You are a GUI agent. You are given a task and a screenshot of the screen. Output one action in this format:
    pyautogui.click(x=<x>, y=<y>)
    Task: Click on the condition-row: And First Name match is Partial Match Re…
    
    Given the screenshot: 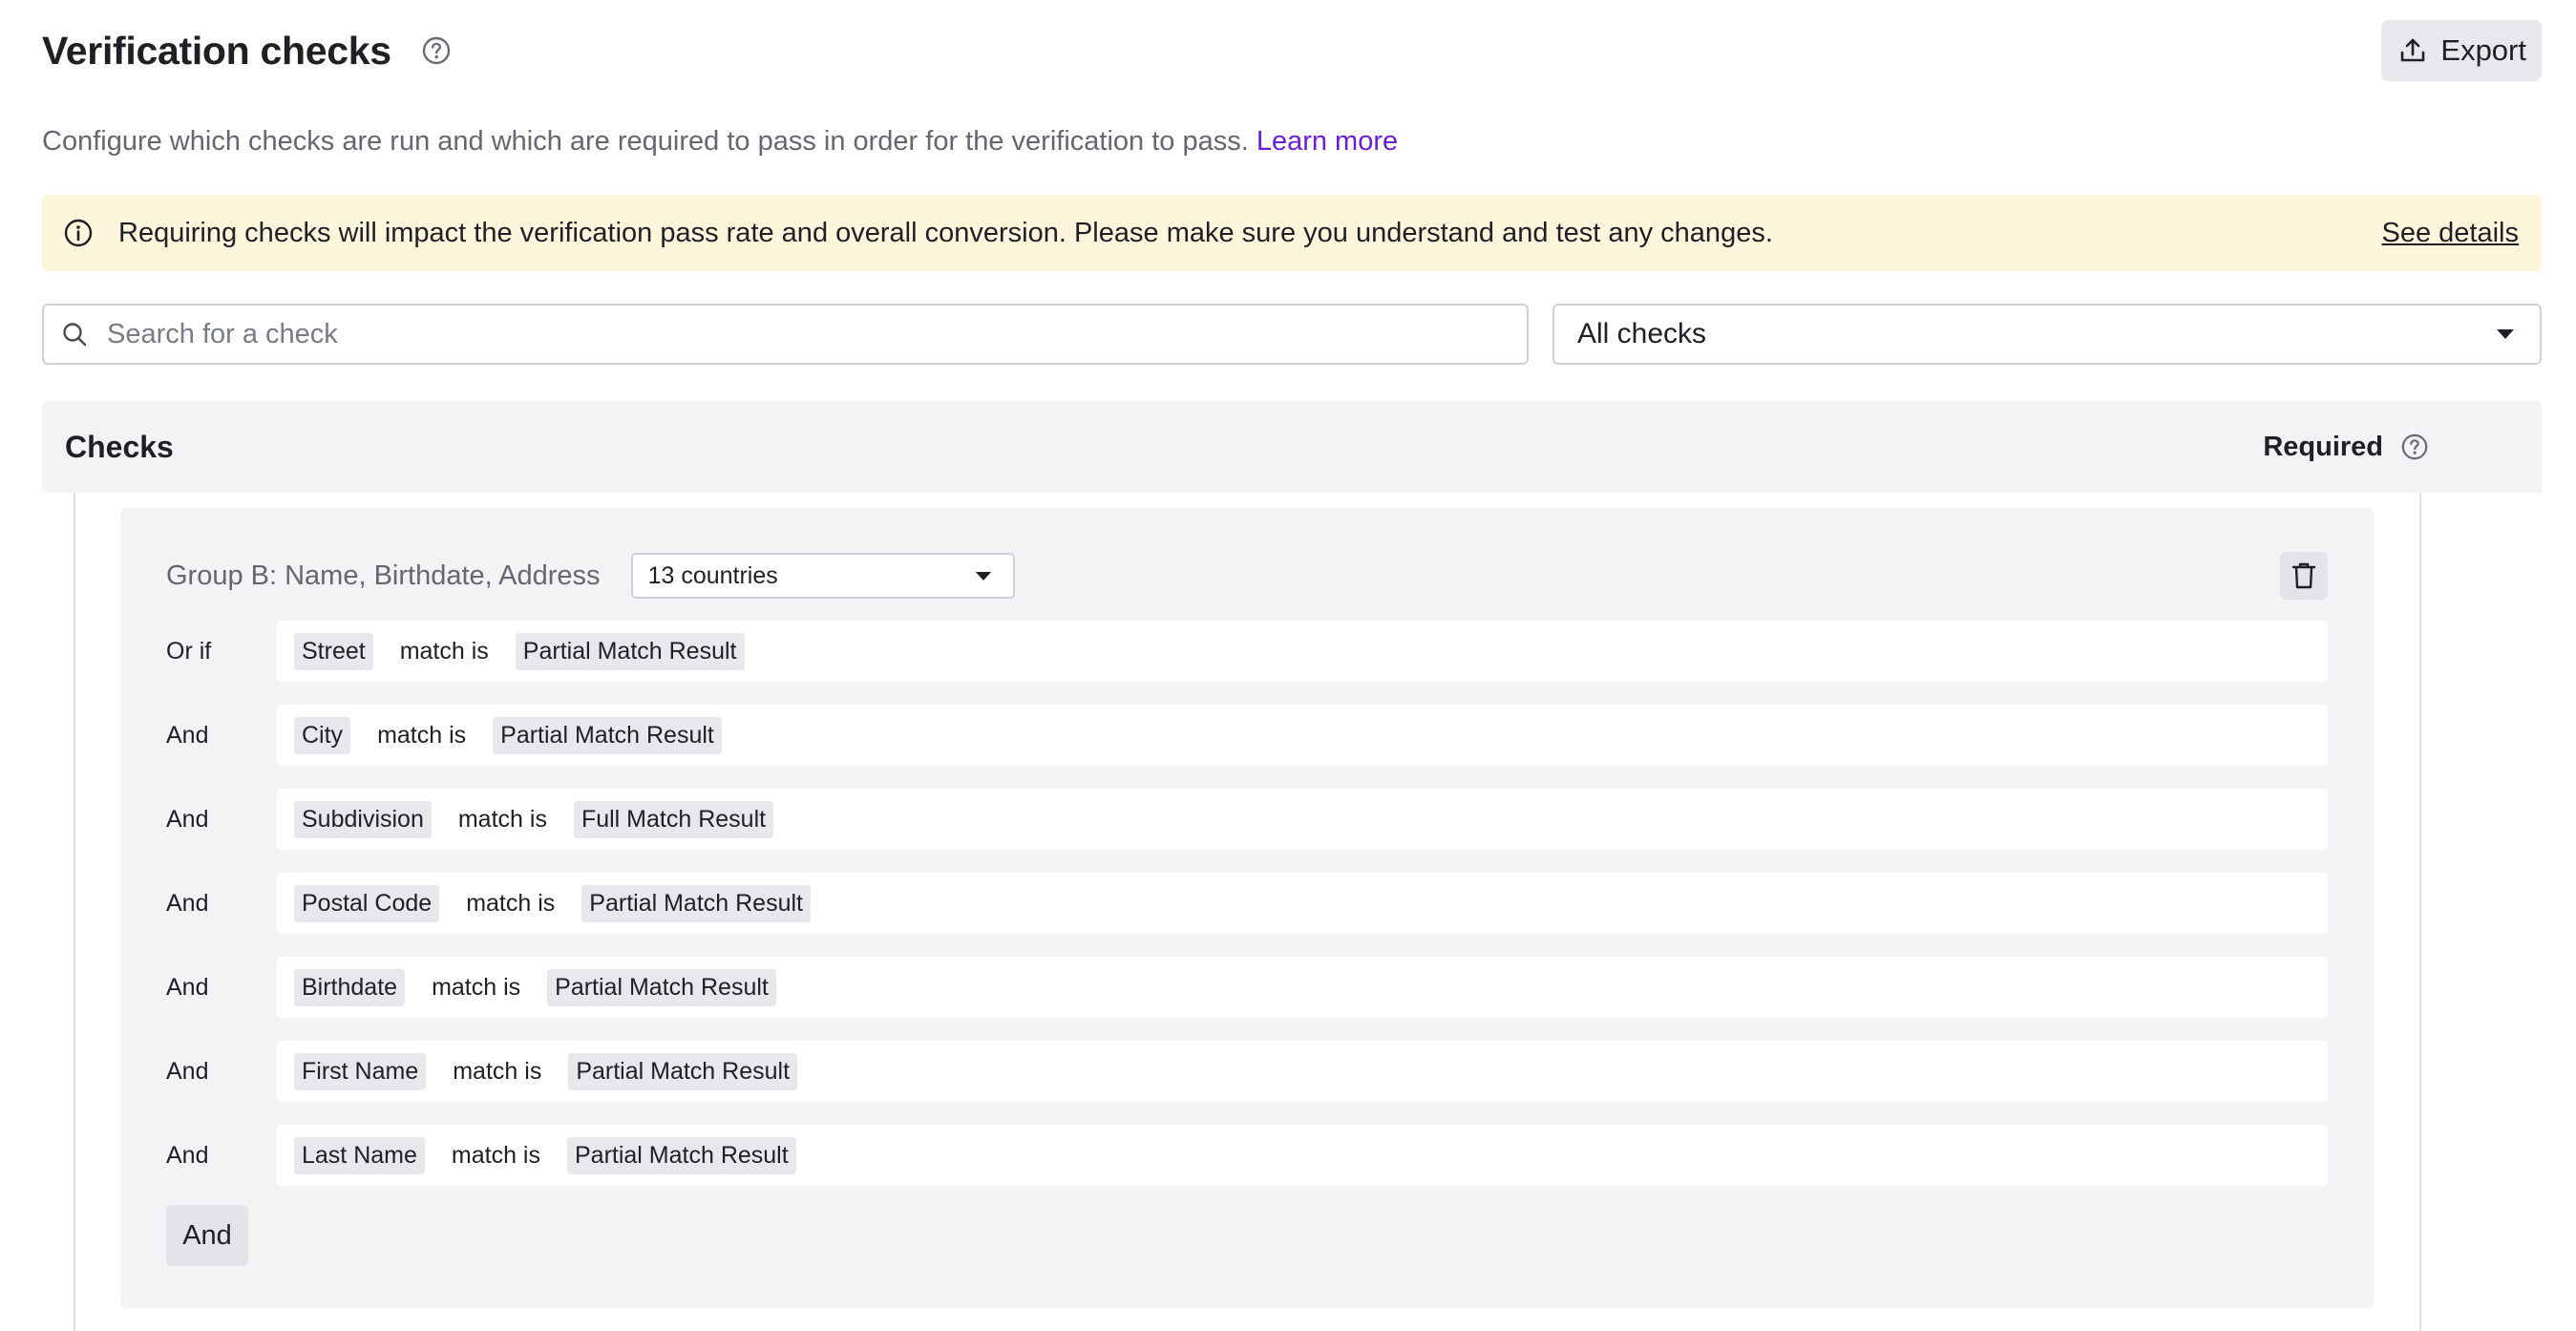 What is the action you would take?
    pyautogui.click(x=1247, y=1072)
    